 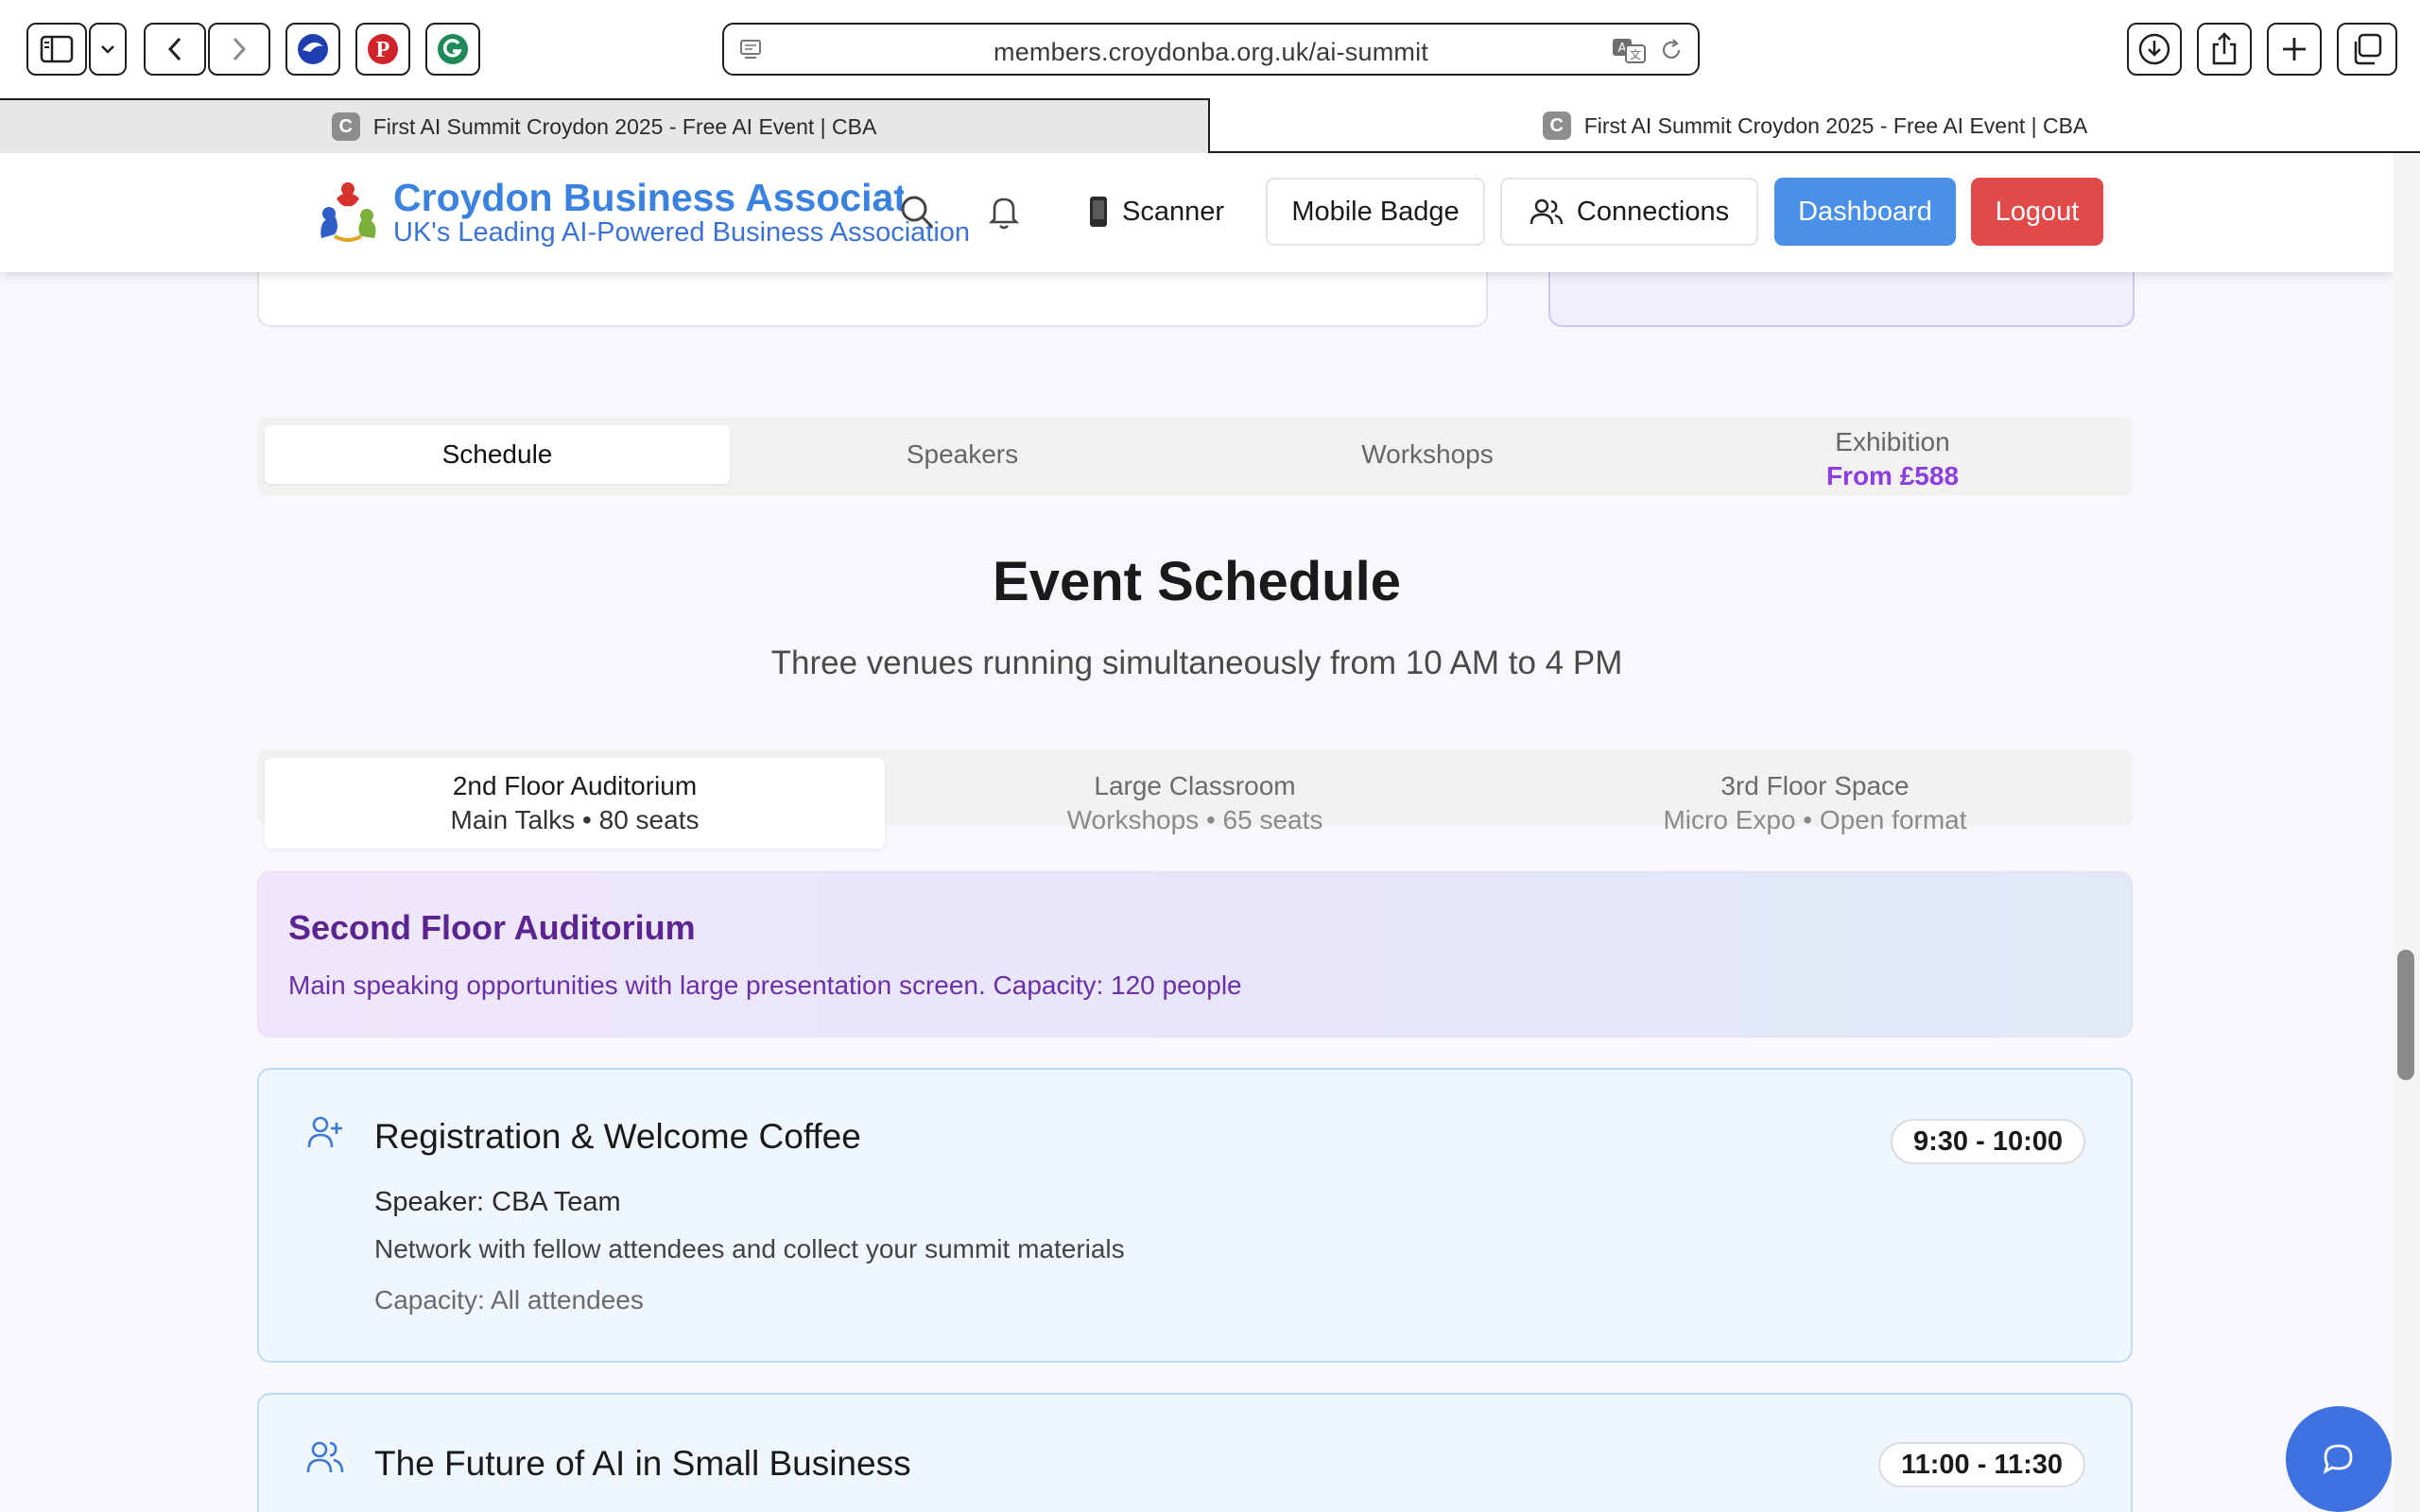 I want to click on user-plus-icon, so click(x=325, y=1132).